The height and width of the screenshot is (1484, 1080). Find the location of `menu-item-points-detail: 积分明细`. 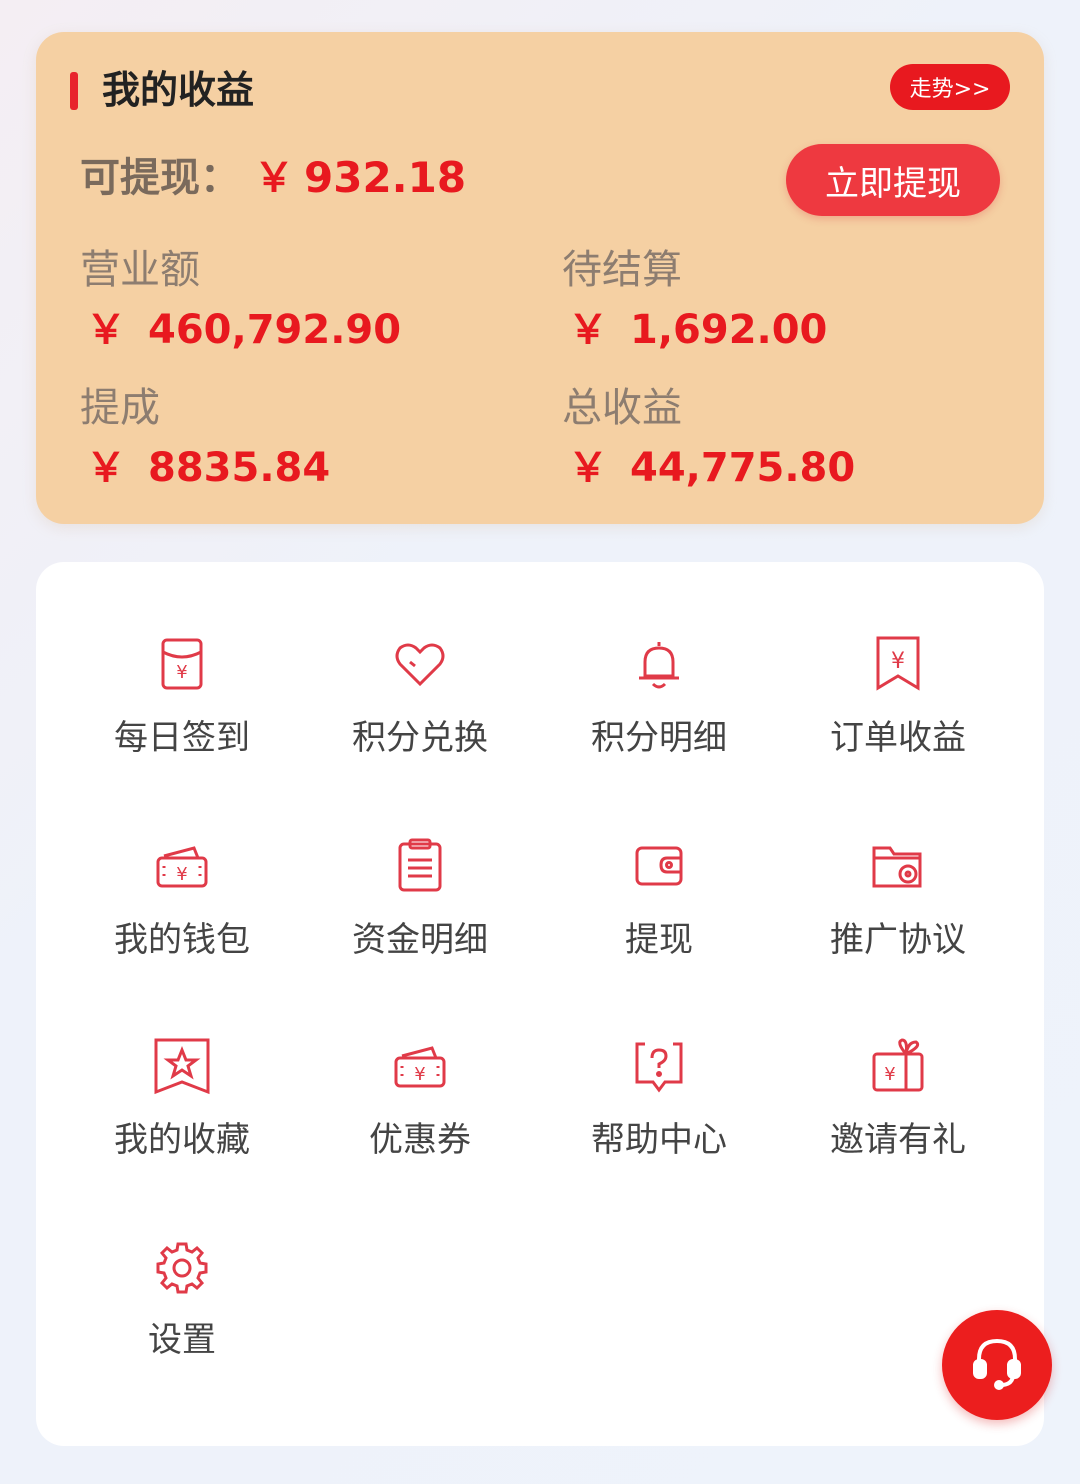

menu-item-points-detail: 积分明细 is located at coordinates (659, 717).